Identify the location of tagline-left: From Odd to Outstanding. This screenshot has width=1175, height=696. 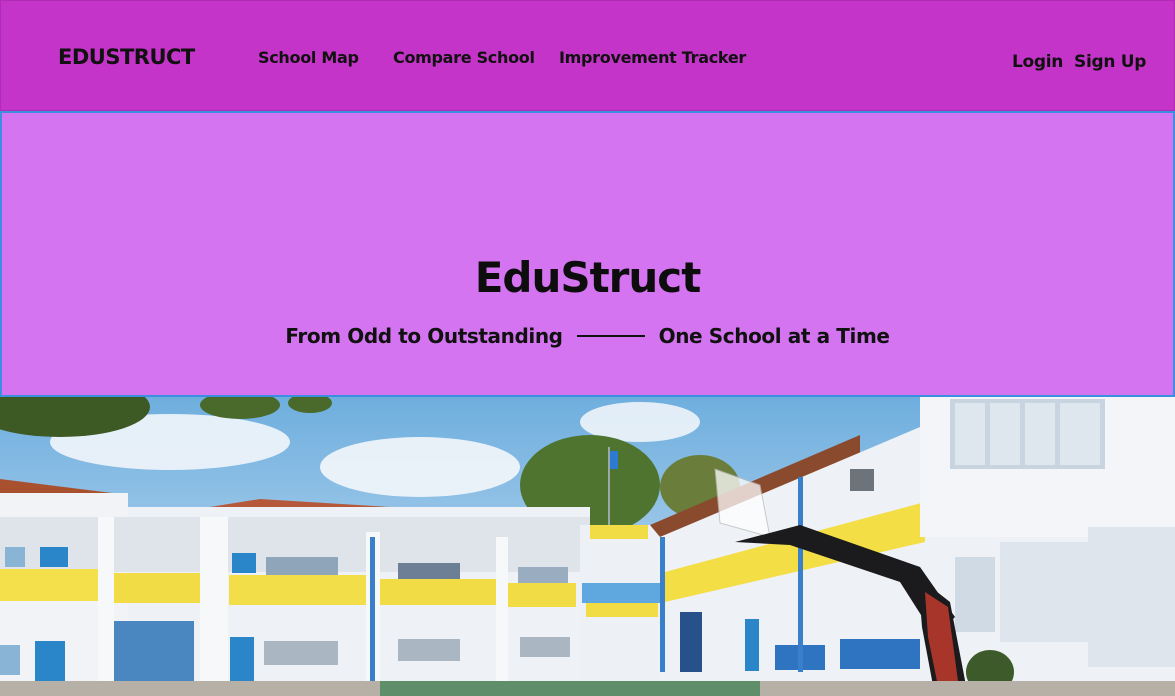
(424, 336).